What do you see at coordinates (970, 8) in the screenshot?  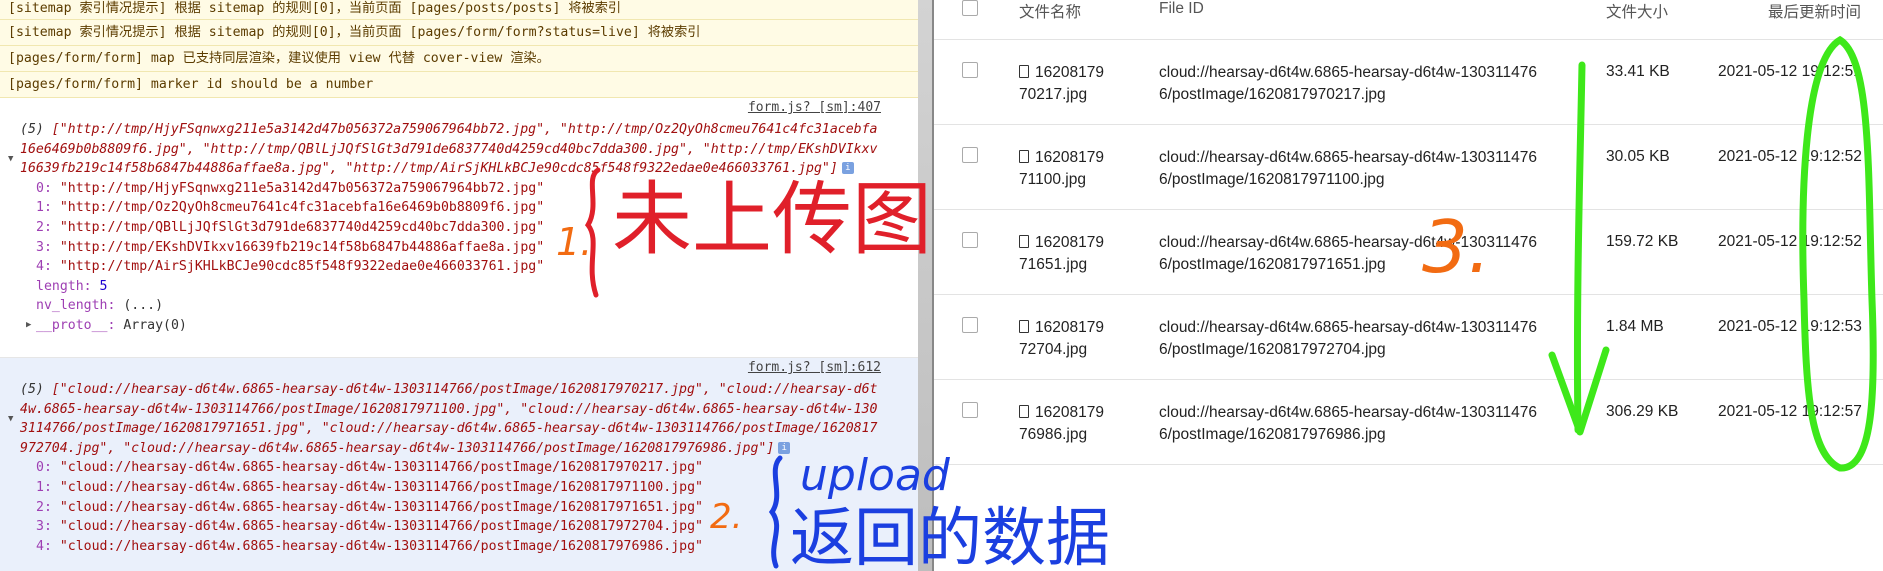 I see `select-all-checkbox` at bounding box center [970, 8].